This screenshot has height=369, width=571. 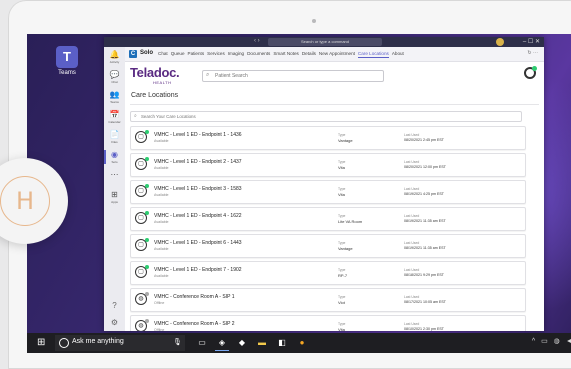 What do you see at coordinates (302, 343) in the screenshot?
I see `chrome-icon: ●` at bounding box center [302, 343].